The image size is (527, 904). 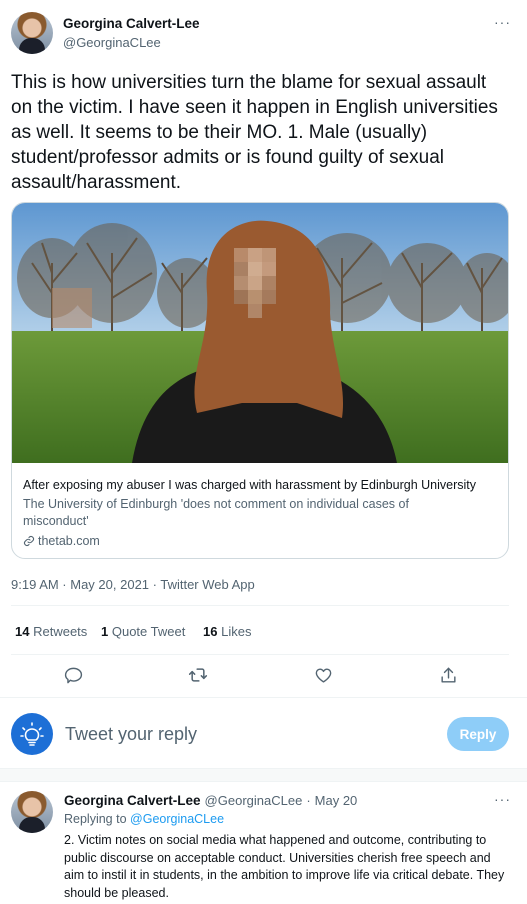 What do you see at coordinates (210, 631) in the screenshot?
I see `likes-count: 16` at bounding box center [210, 631].